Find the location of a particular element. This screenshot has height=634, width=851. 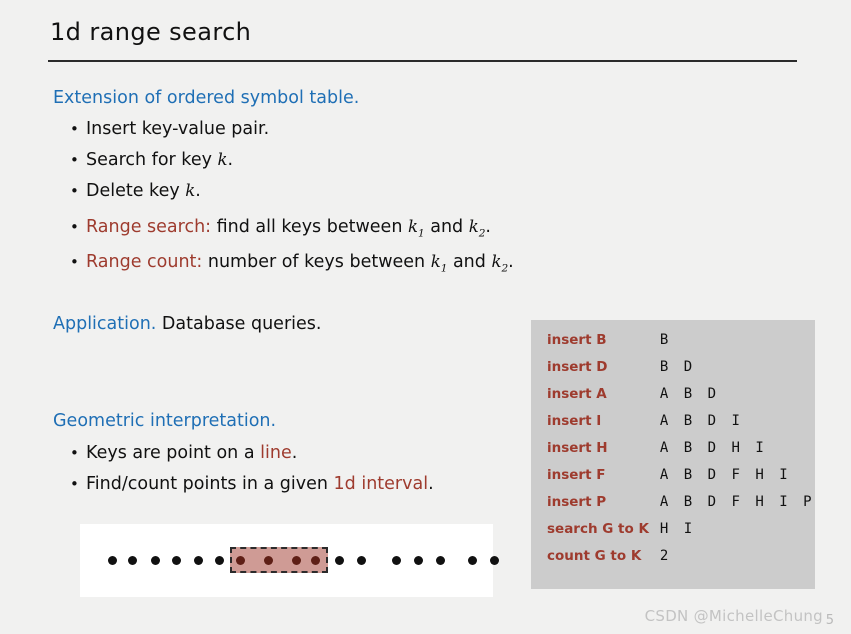

trace-result: A B D is located at coordinates (689, 393).